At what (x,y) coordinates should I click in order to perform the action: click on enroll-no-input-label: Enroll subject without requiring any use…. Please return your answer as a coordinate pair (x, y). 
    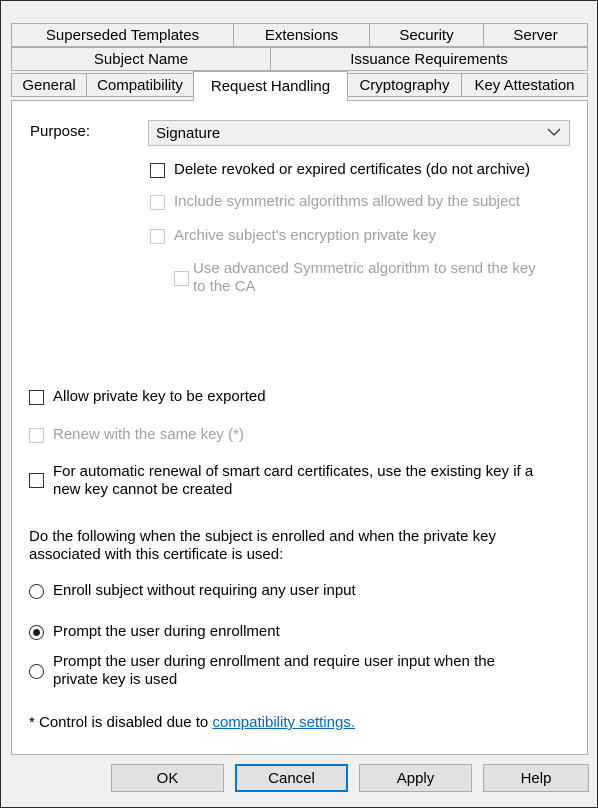
    Looking at the image, I should click on (204, 590).